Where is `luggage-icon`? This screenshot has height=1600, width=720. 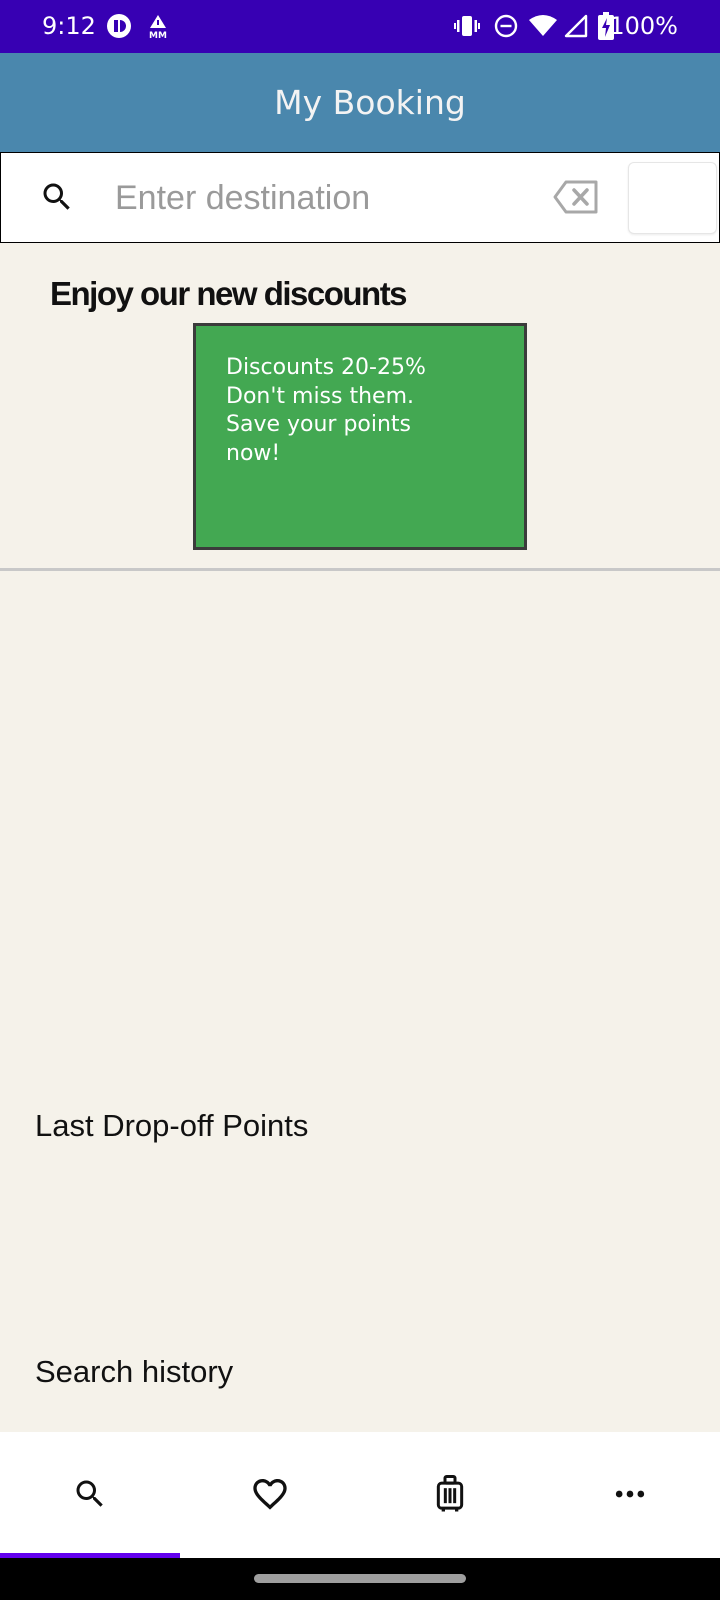
luggage-icon is located at coordinates (450, 1495).